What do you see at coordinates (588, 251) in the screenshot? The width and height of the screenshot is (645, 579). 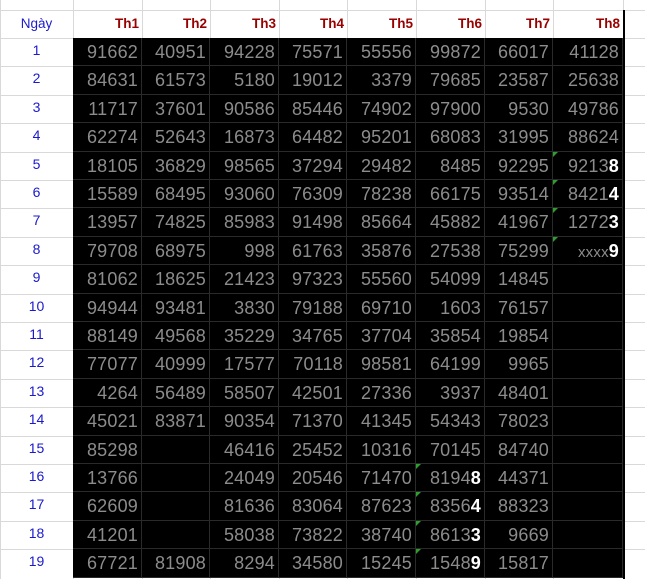 I see `data-cell: xxxx9` at bounding box center [588, 251].